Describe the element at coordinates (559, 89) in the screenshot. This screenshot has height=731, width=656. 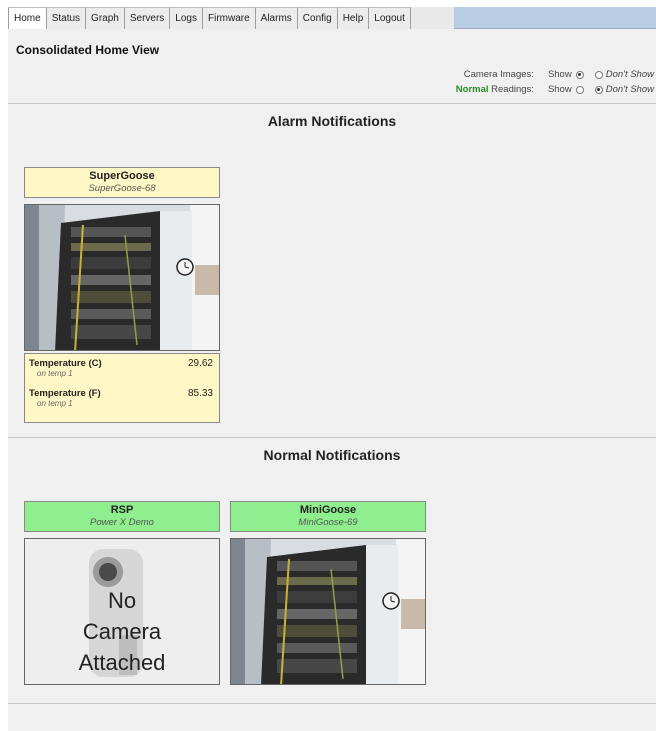
I see `normal-show-label: Show` at that location.